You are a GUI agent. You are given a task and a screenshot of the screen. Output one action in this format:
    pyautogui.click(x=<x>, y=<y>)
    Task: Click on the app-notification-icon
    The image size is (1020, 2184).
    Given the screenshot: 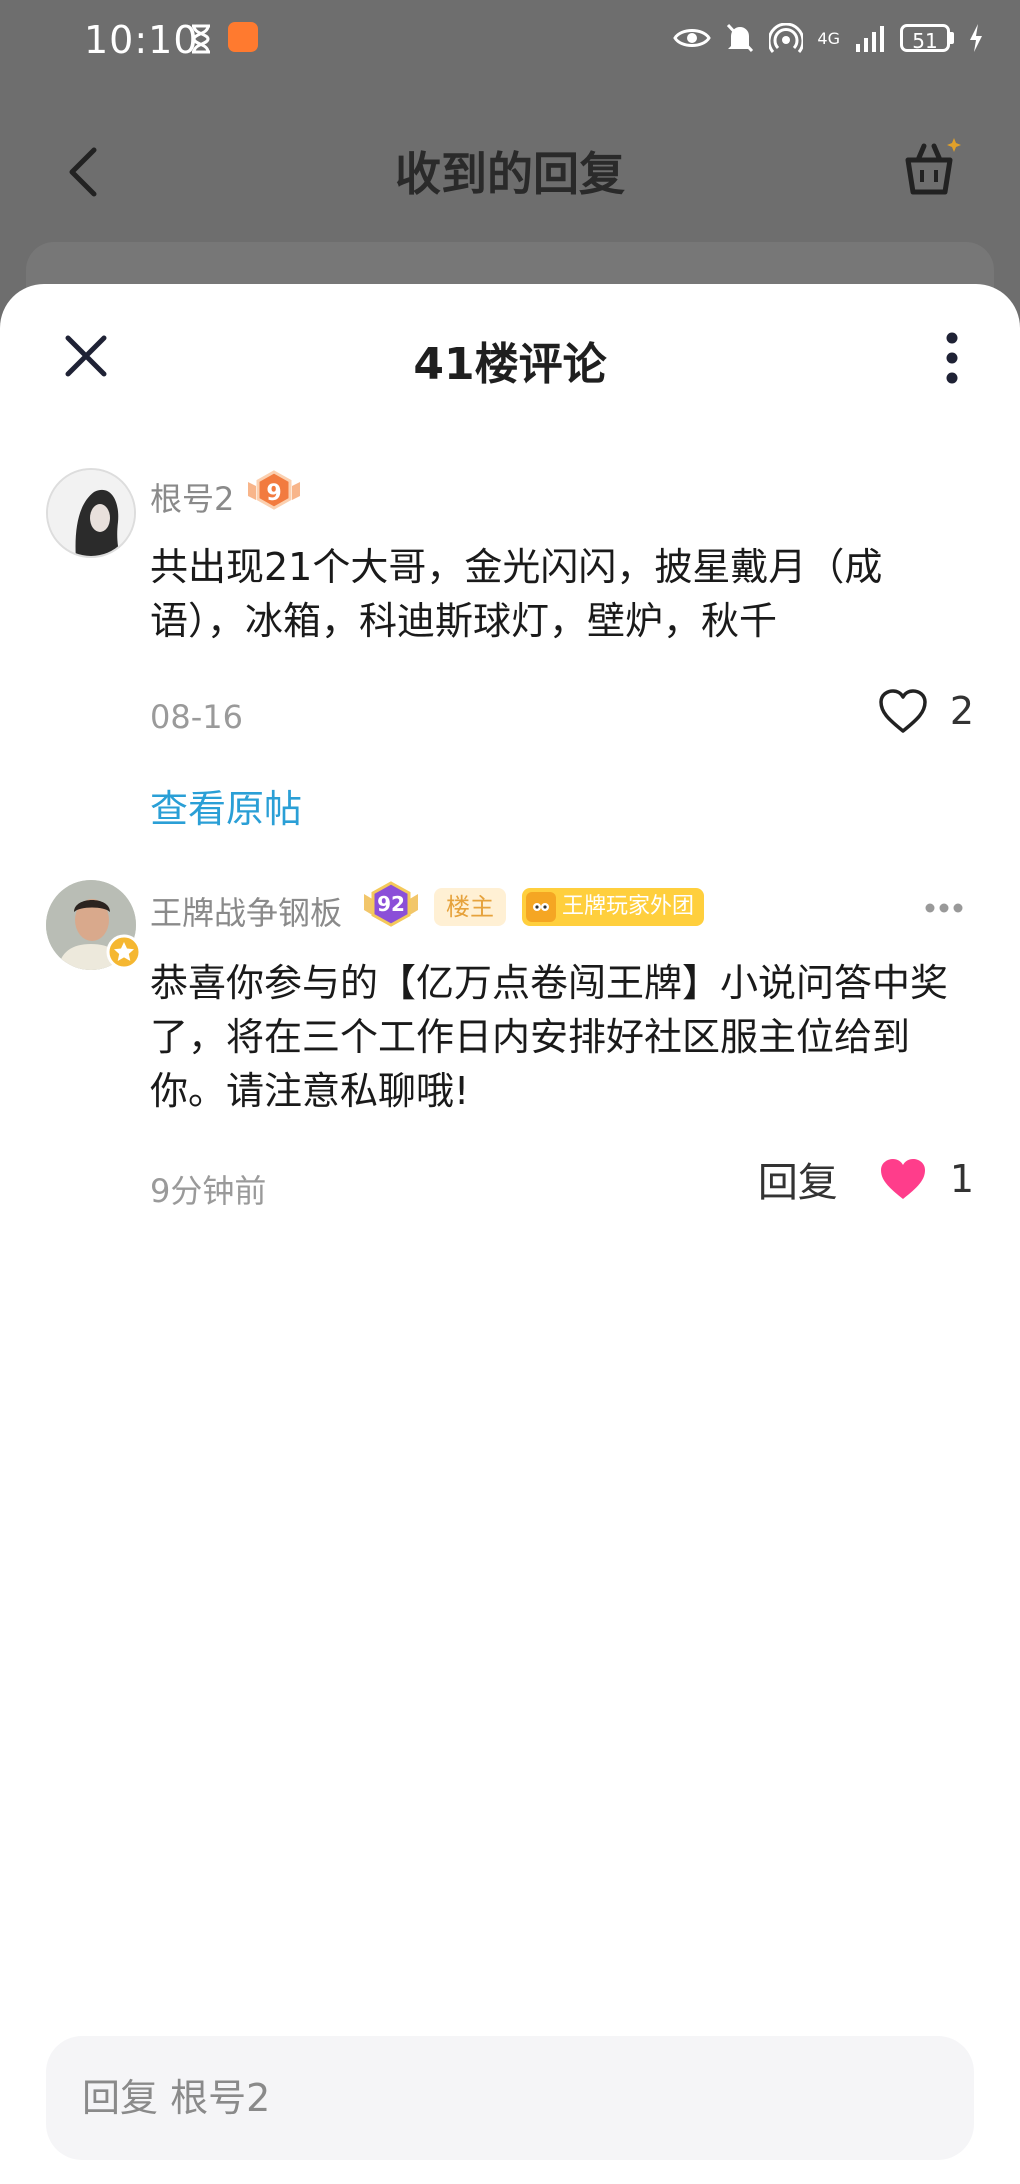 What is the action you would take?
    pyautogui.click(x=243, y=37)
    